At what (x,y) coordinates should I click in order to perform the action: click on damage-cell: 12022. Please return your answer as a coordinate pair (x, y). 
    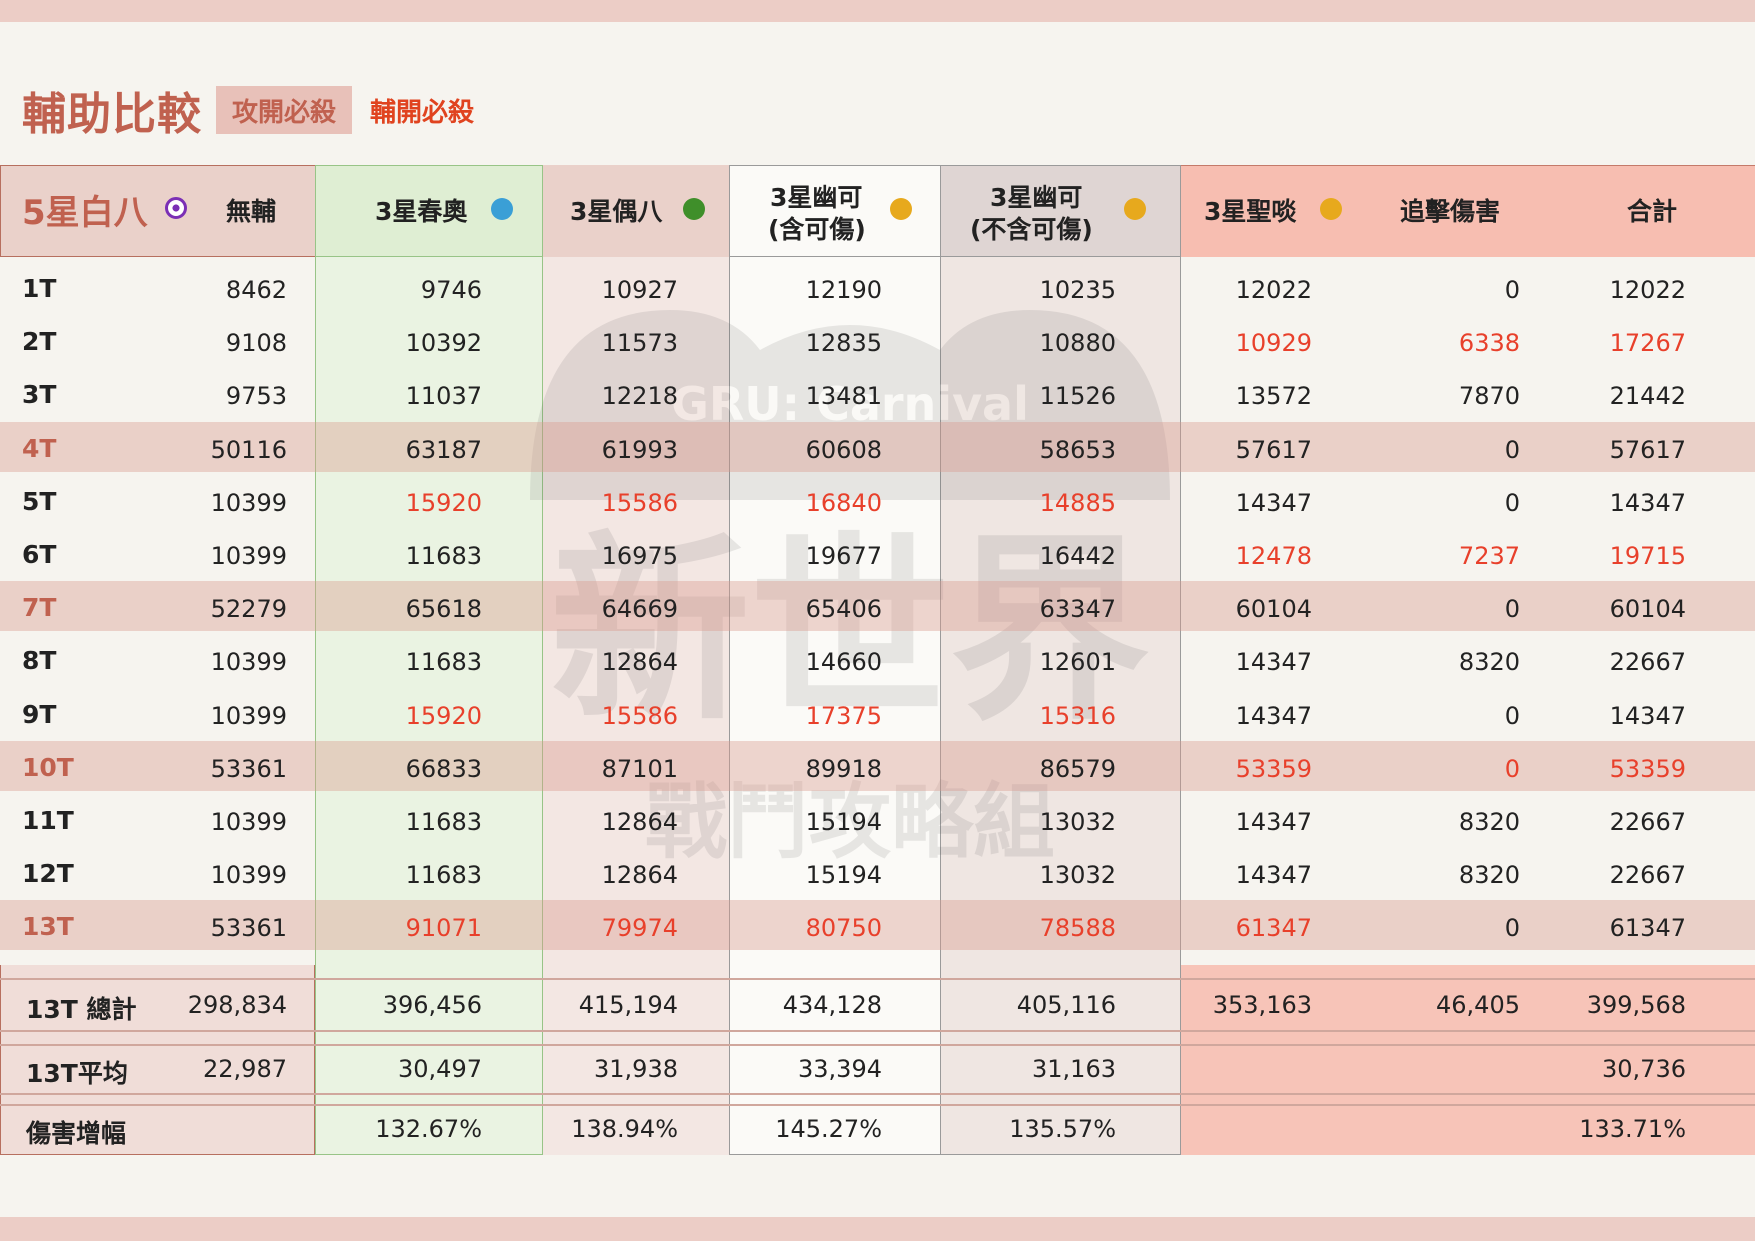
    Looking at the image, I should click on (1647, 290).